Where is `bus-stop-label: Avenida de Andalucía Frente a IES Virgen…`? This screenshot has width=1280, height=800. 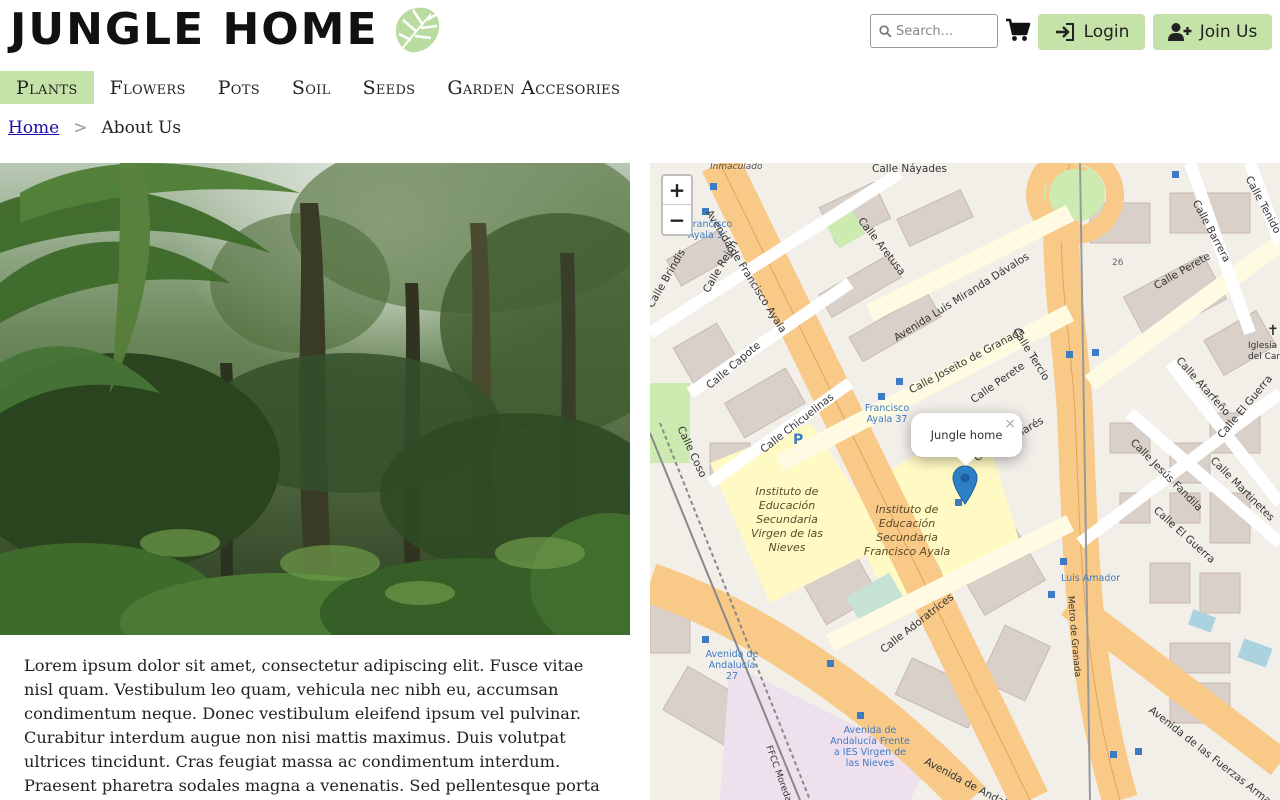 bus-stop-label: Avenida de Andalucía Frente a IES Virgen… is located at coordinates (870, 747).